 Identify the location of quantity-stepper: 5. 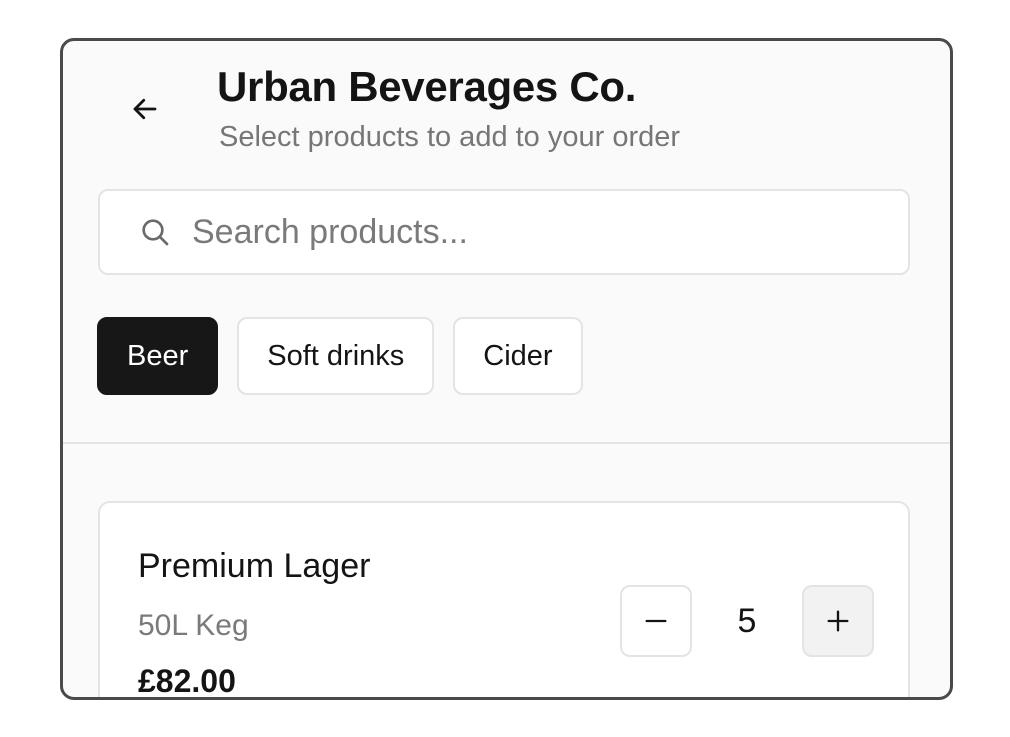
(747, 621).